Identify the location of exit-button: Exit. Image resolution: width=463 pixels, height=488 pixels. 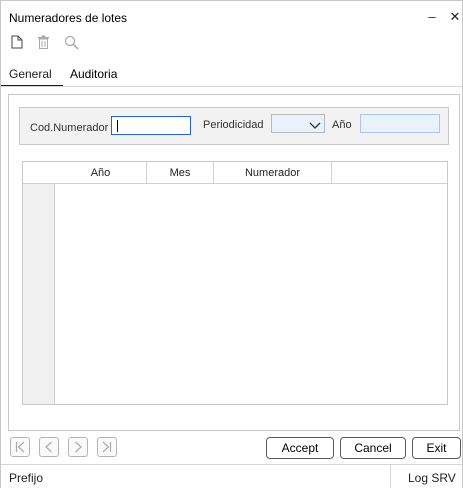
(436, 448).